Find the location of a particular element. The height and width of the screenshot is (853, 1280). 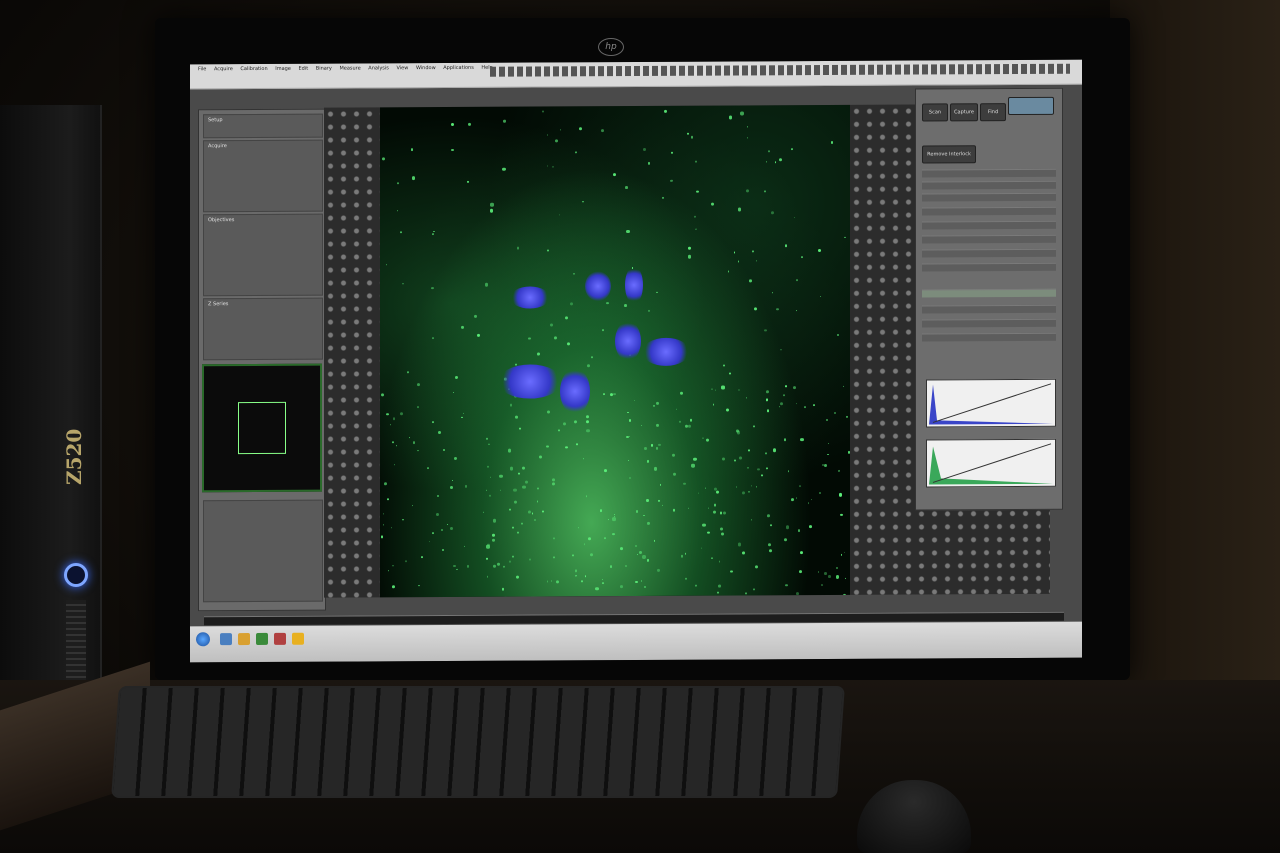

menu-file: File is located at coordinates (202, 69).